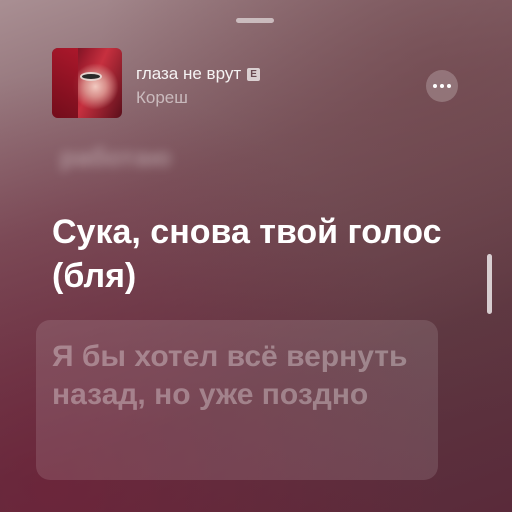 The image size is (512, 512). What do you see at coordinates (91, 76) in the screenshot?
I see `artwork-eye` at bounding box center [91, 76].